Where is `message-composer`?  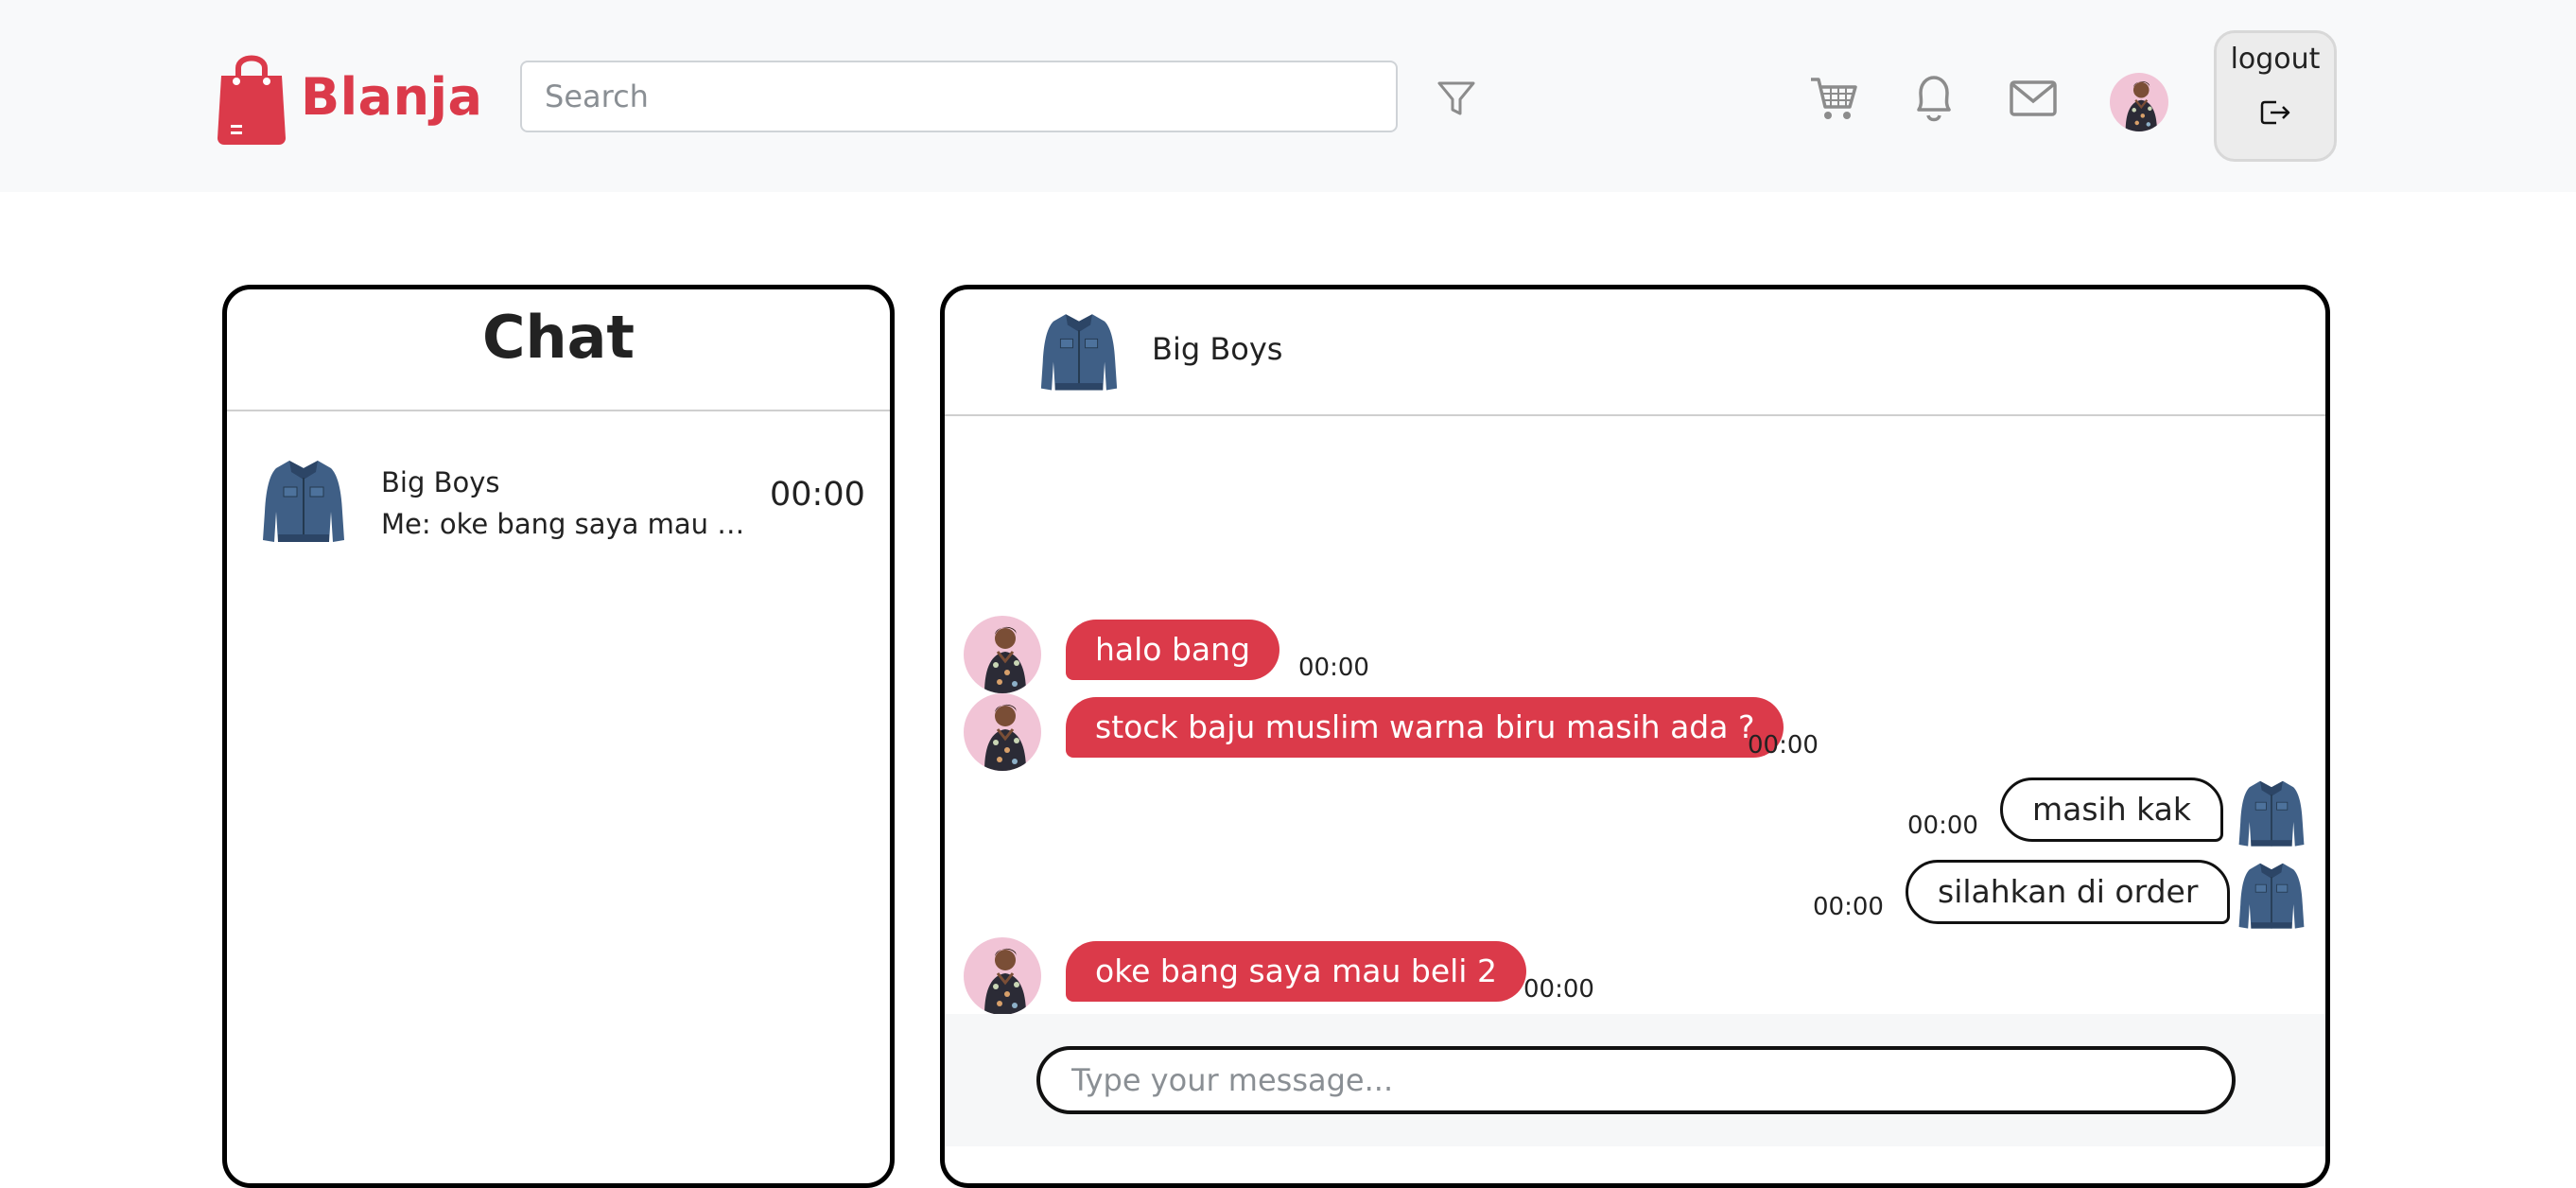
message-composer is located at coordinates (1635, 1080).